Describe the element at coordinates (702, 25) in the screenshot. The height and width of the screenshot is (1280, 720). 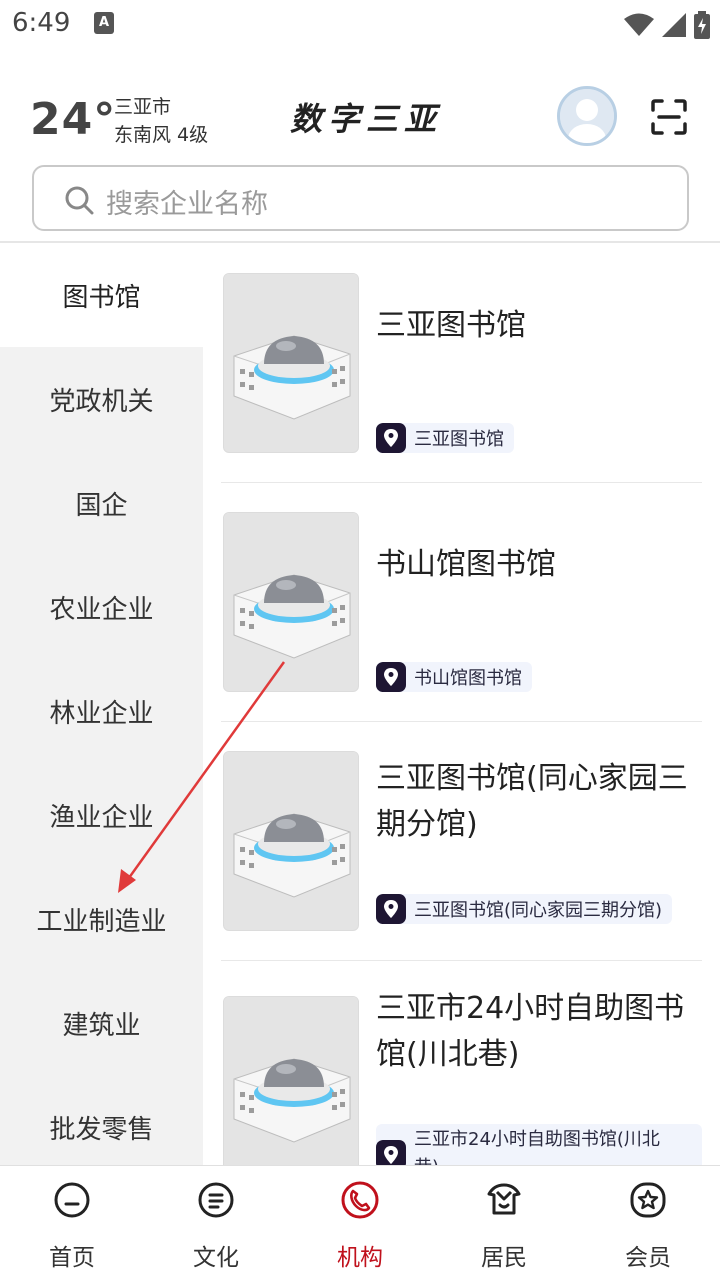
I see `battery-icon` at that location.